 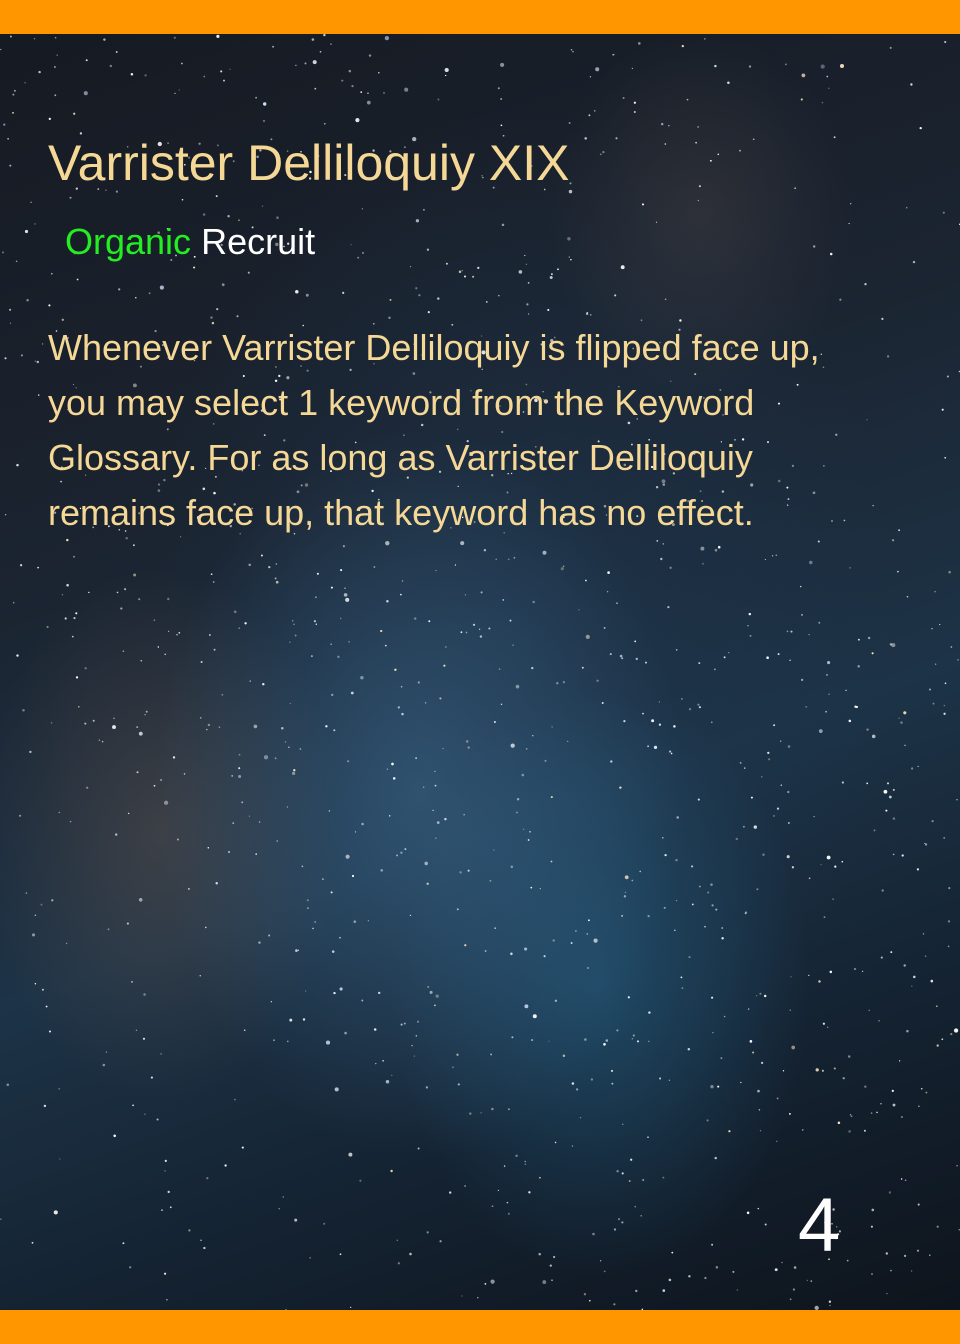 What do you see at coordinates (480, 17) in the screenshot?
I see `card-border-top` at bounding box center [480, 17].